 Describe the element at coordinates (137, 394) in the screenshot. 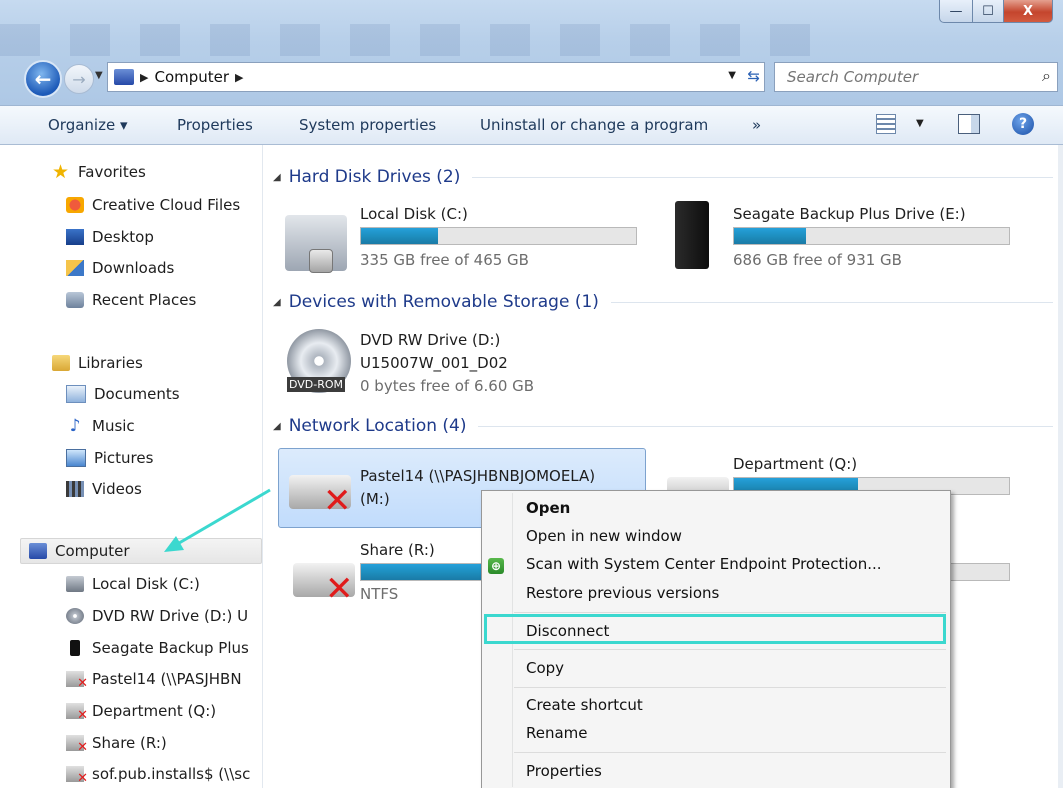

I see `sidebar-item-label: Documents` at that location.